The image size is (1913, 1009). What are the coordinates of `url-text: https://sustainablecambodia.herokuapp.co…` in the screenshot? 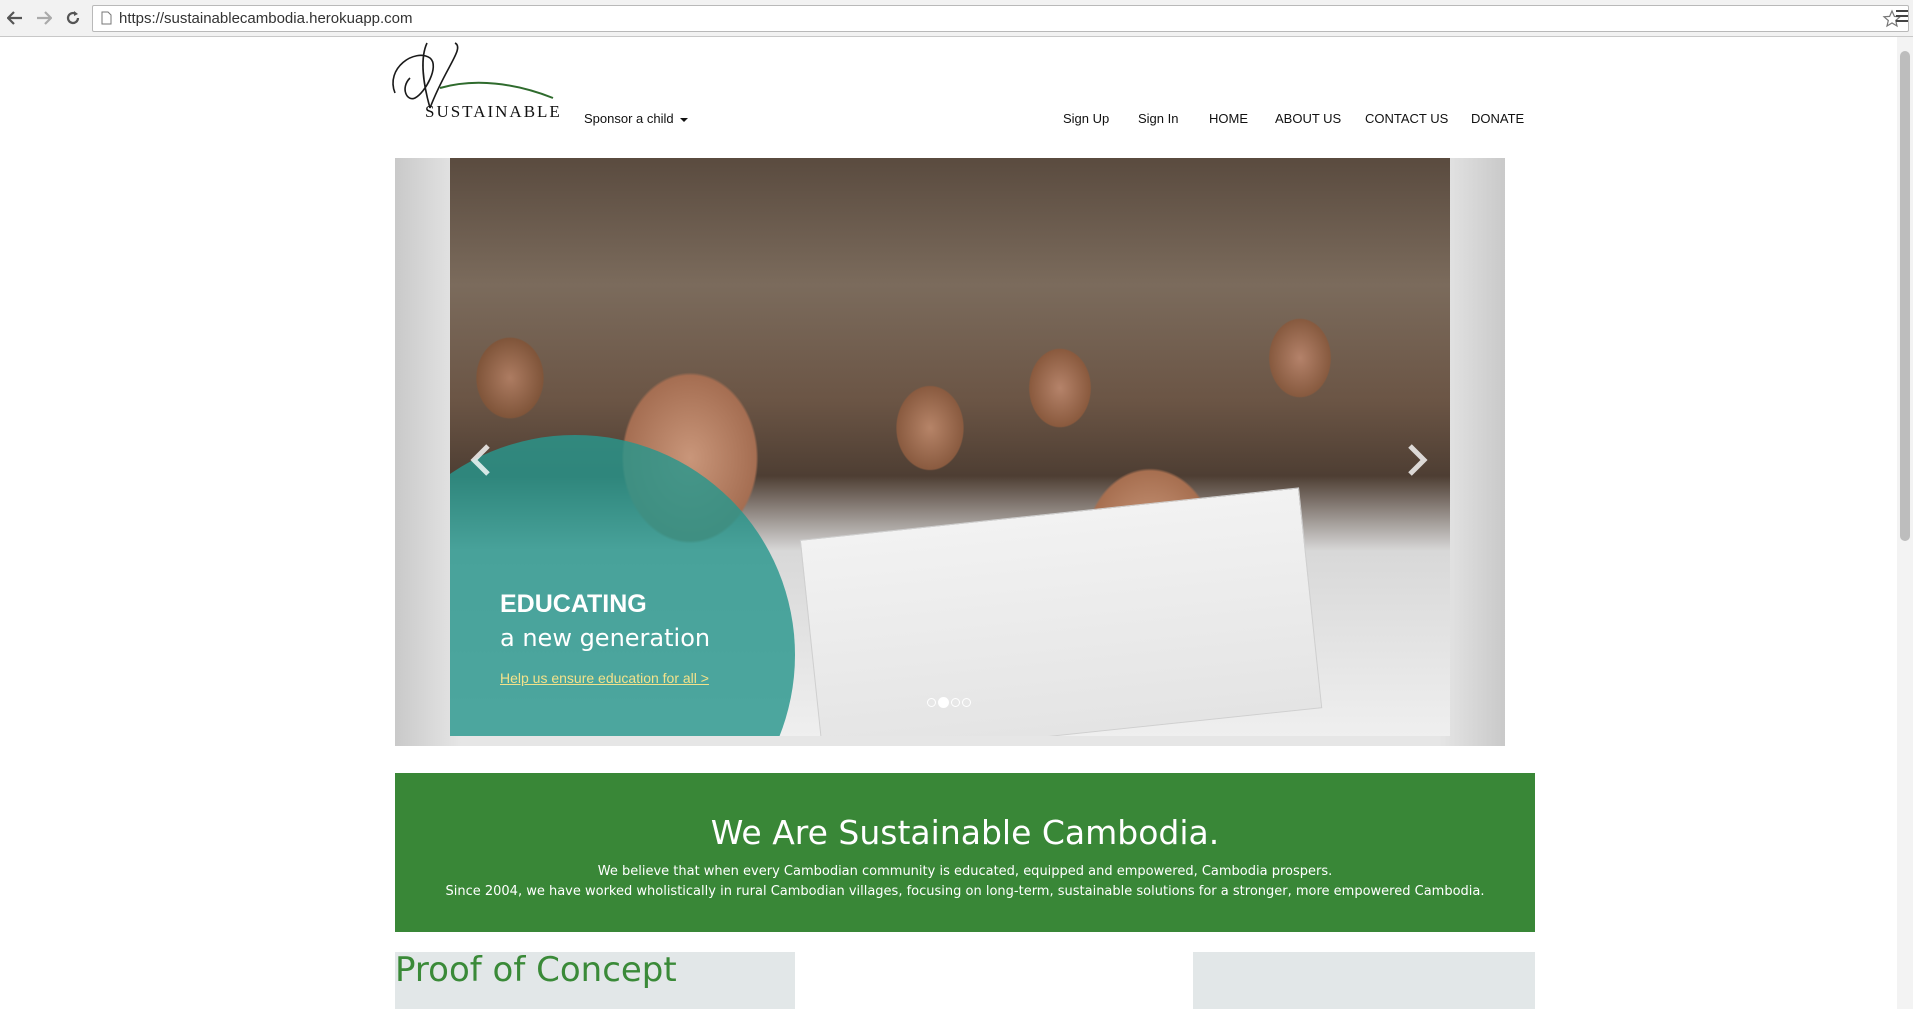 It's located at (266, 18).